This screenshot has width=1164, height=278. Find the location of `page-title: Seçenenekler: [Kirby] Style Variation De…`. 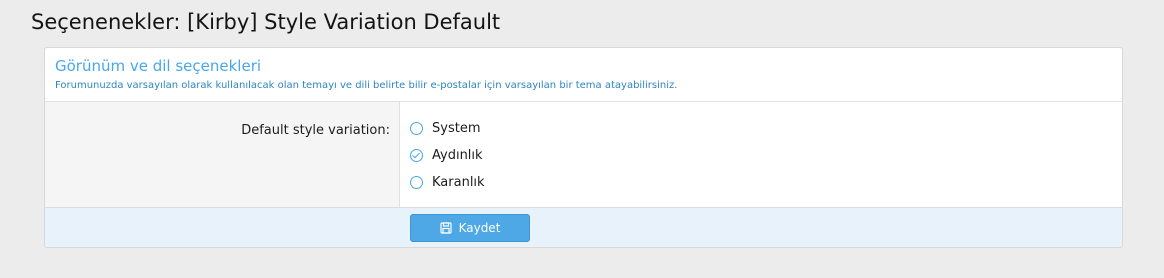

page-title: Seçenenekler: [Kirby] Style Variation De… is located at coordinates (266, 22).